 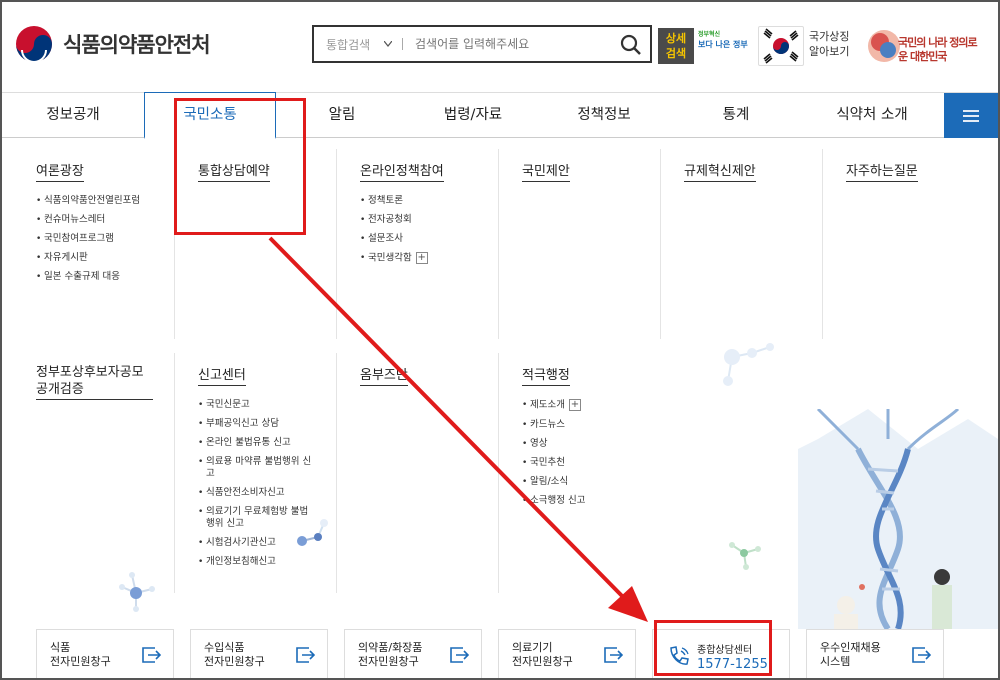 I want to click on menu-subitem: 부패공익신고 상담, so click(x=257, y=424).